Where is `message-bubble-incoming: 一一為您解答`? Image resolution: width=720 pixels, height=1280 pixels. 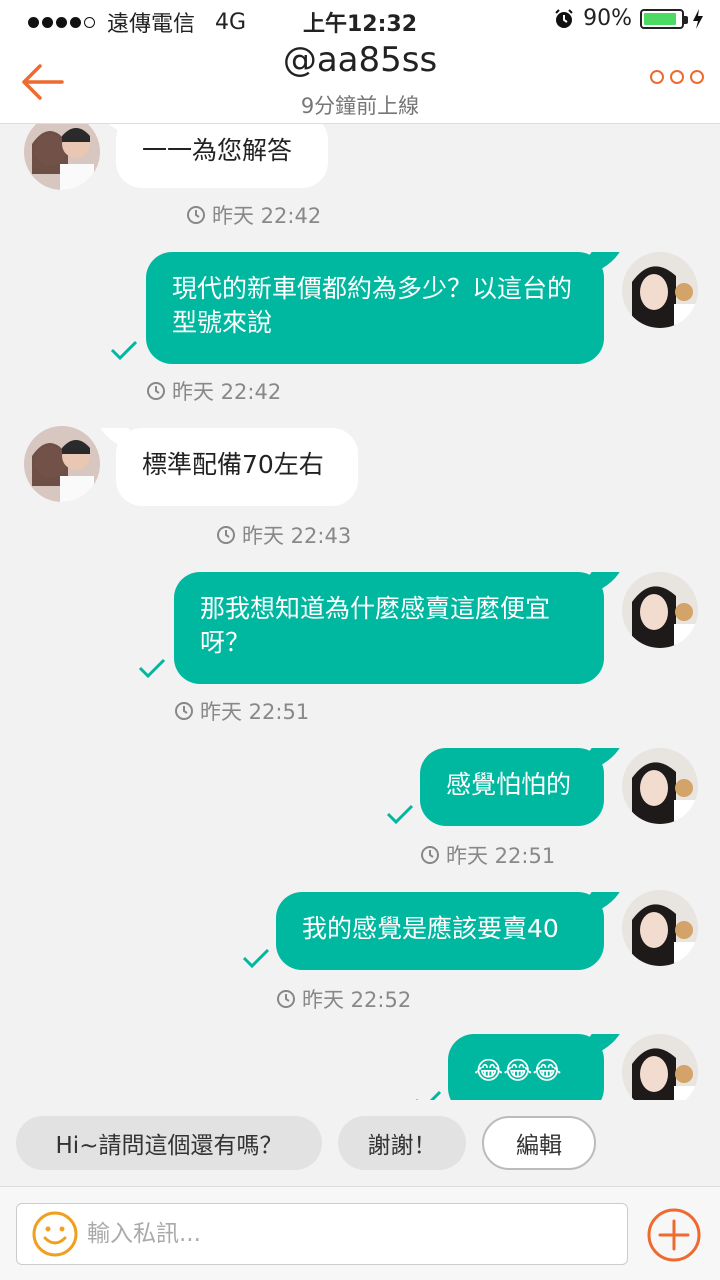 message-bubble-incoming: 一一為您解答 is located at coordinates (222, 156).